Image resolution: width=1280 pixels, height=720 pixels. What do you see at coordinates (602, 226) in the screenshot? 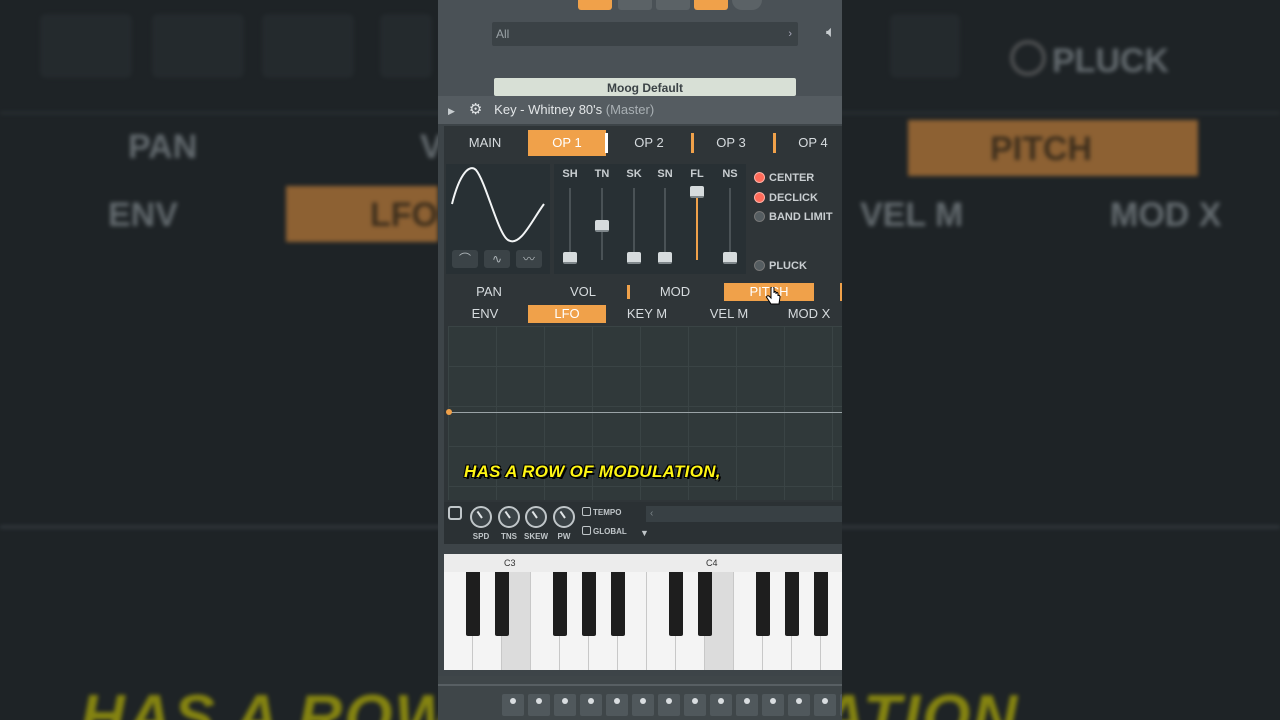
I see `slider-handle-tn` at bounding box center [602, 226].